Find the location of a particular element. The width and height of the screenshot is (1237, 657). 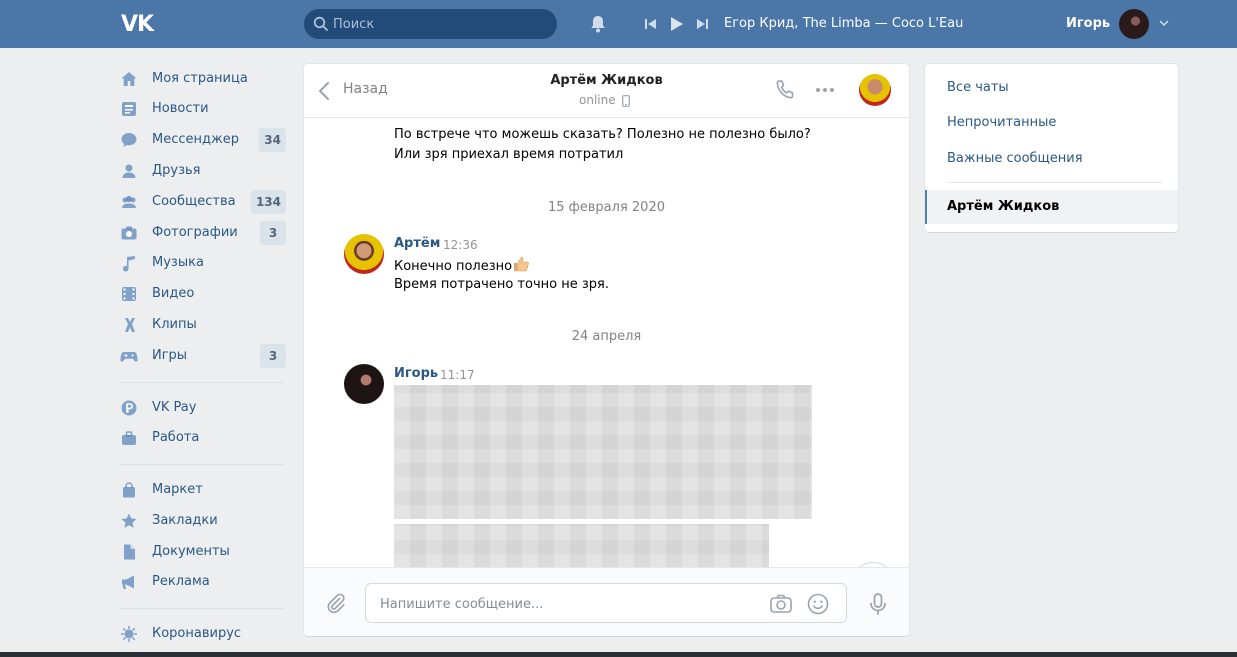

nav-item-photos: Фотографии 3 is located at coordinates (203, 233).